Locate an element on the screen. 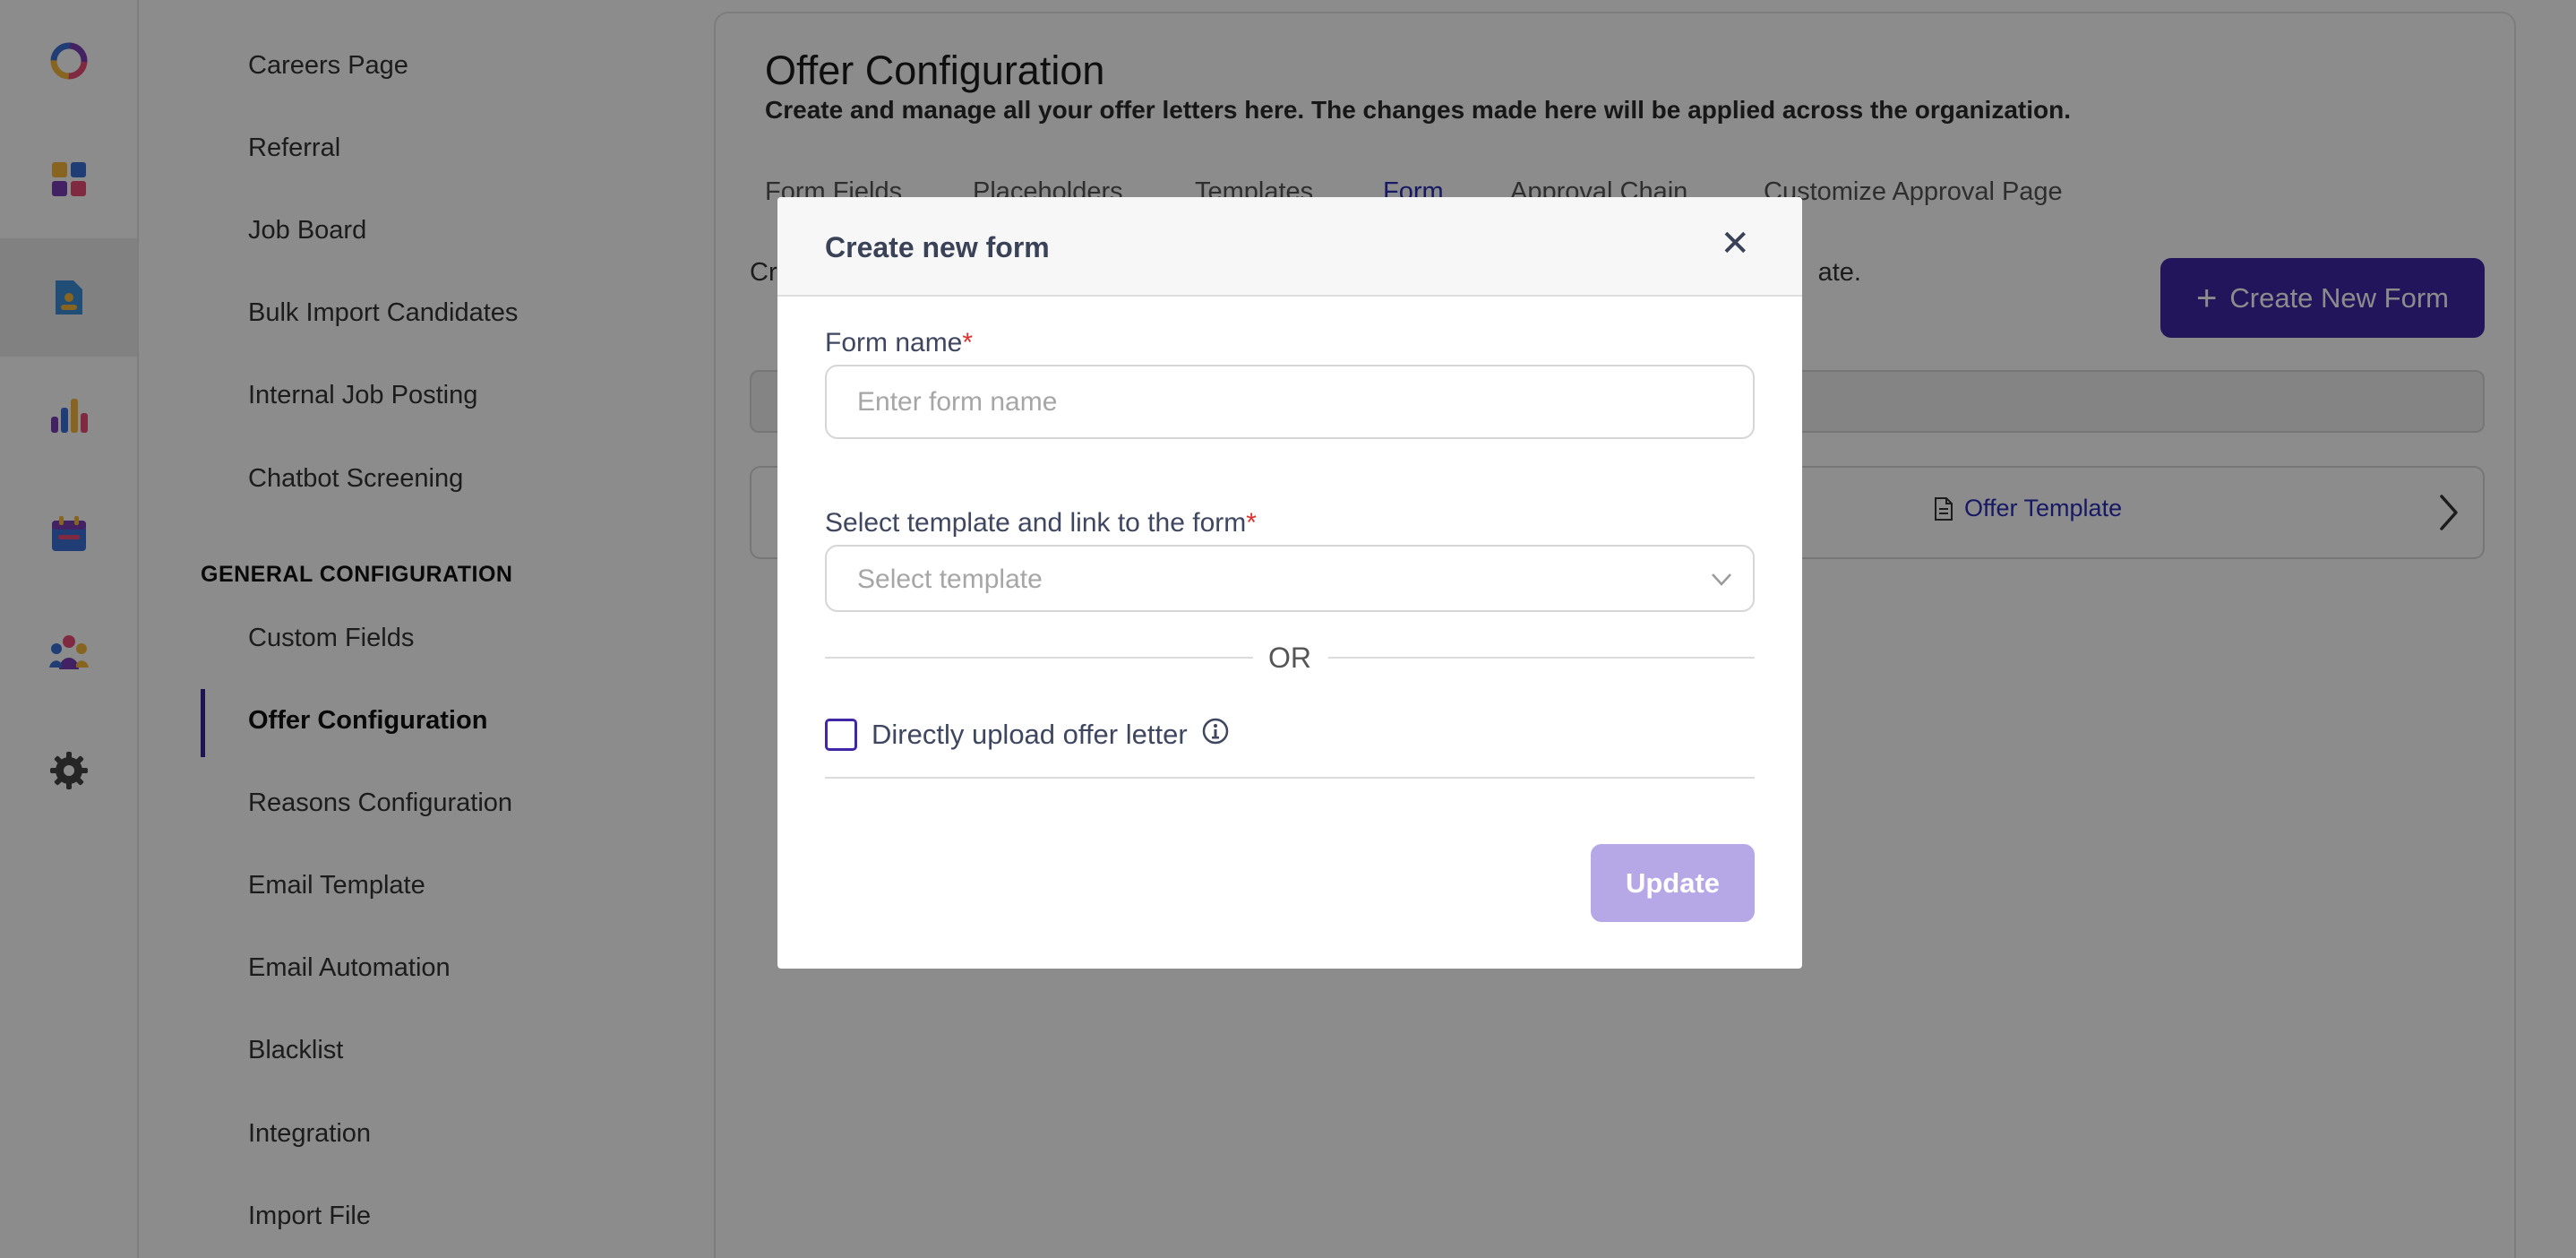 The width and height of the screenshot is (2576, 1258). update-button: Update is located at coordinates (1673, 883).